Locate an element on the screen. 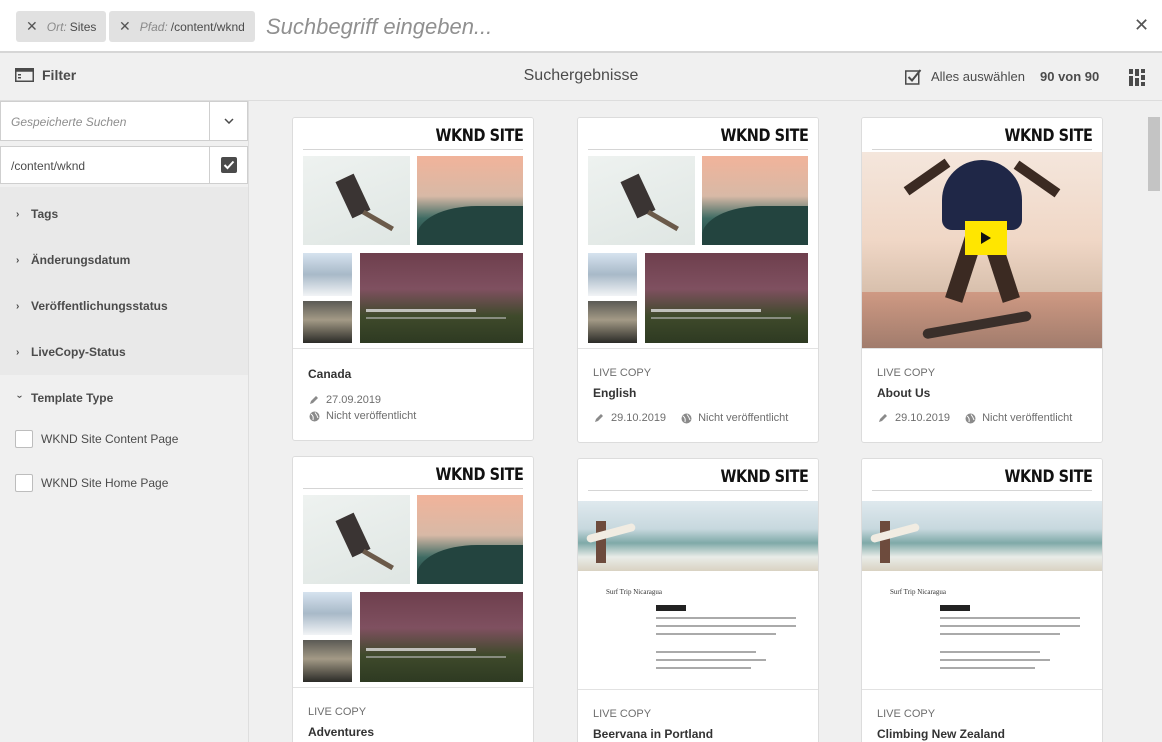 This screenshot has height=742, width=1162. facet-label: Template Type is located at coordinates (72, 398).